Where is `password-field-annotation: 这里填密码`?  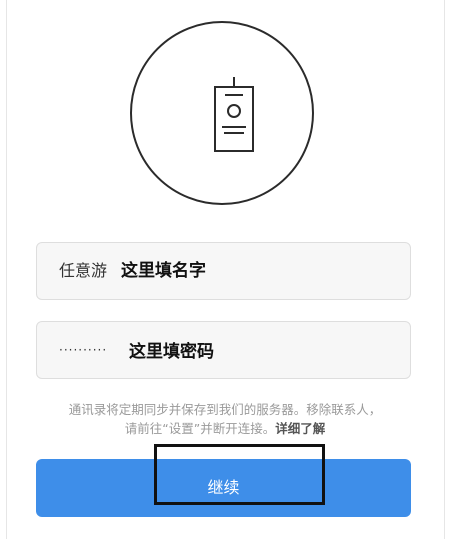
password-field-annotation: 这里填密码 is located at coordinates (171, 352).